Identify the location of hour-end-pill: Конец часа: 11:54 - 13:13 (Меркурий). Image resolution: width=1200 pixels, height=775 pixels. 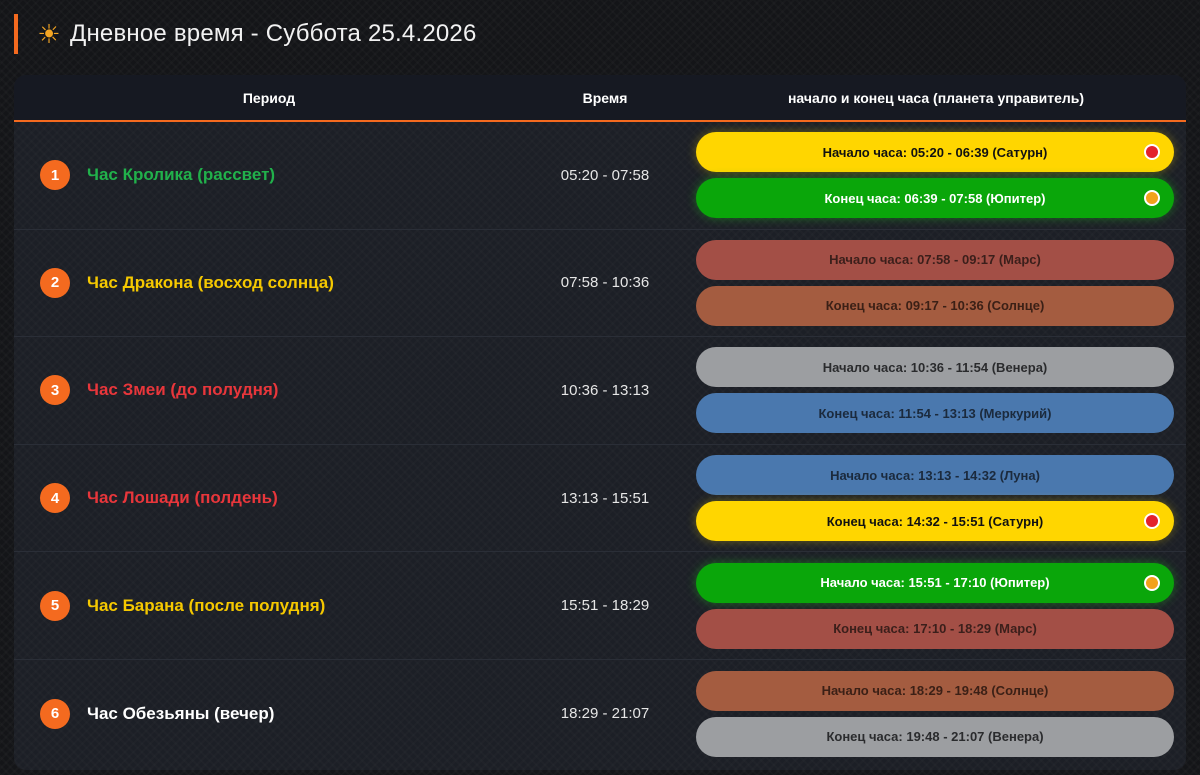
(935, 413).